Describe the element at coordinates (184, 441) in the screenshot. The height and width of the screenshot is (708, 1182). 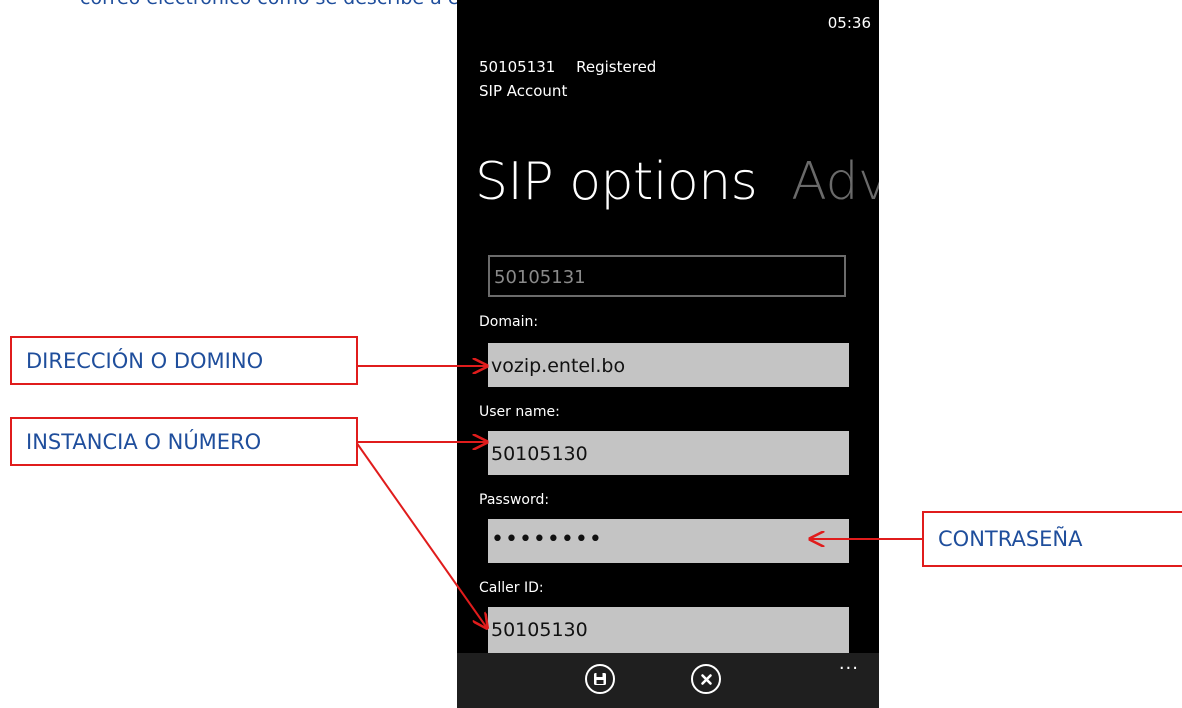
I see `callout-instance: INSTANCIA O NÚMERO` at that location.